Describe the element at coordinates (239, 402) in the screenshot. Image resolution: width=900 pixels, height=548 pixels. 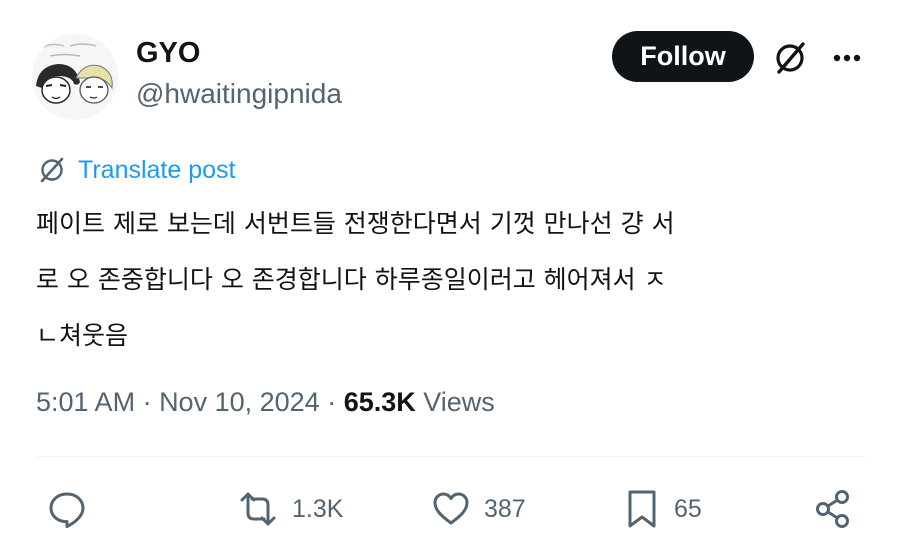
I see `tweet-date: Nov 10, 2024` at that location.